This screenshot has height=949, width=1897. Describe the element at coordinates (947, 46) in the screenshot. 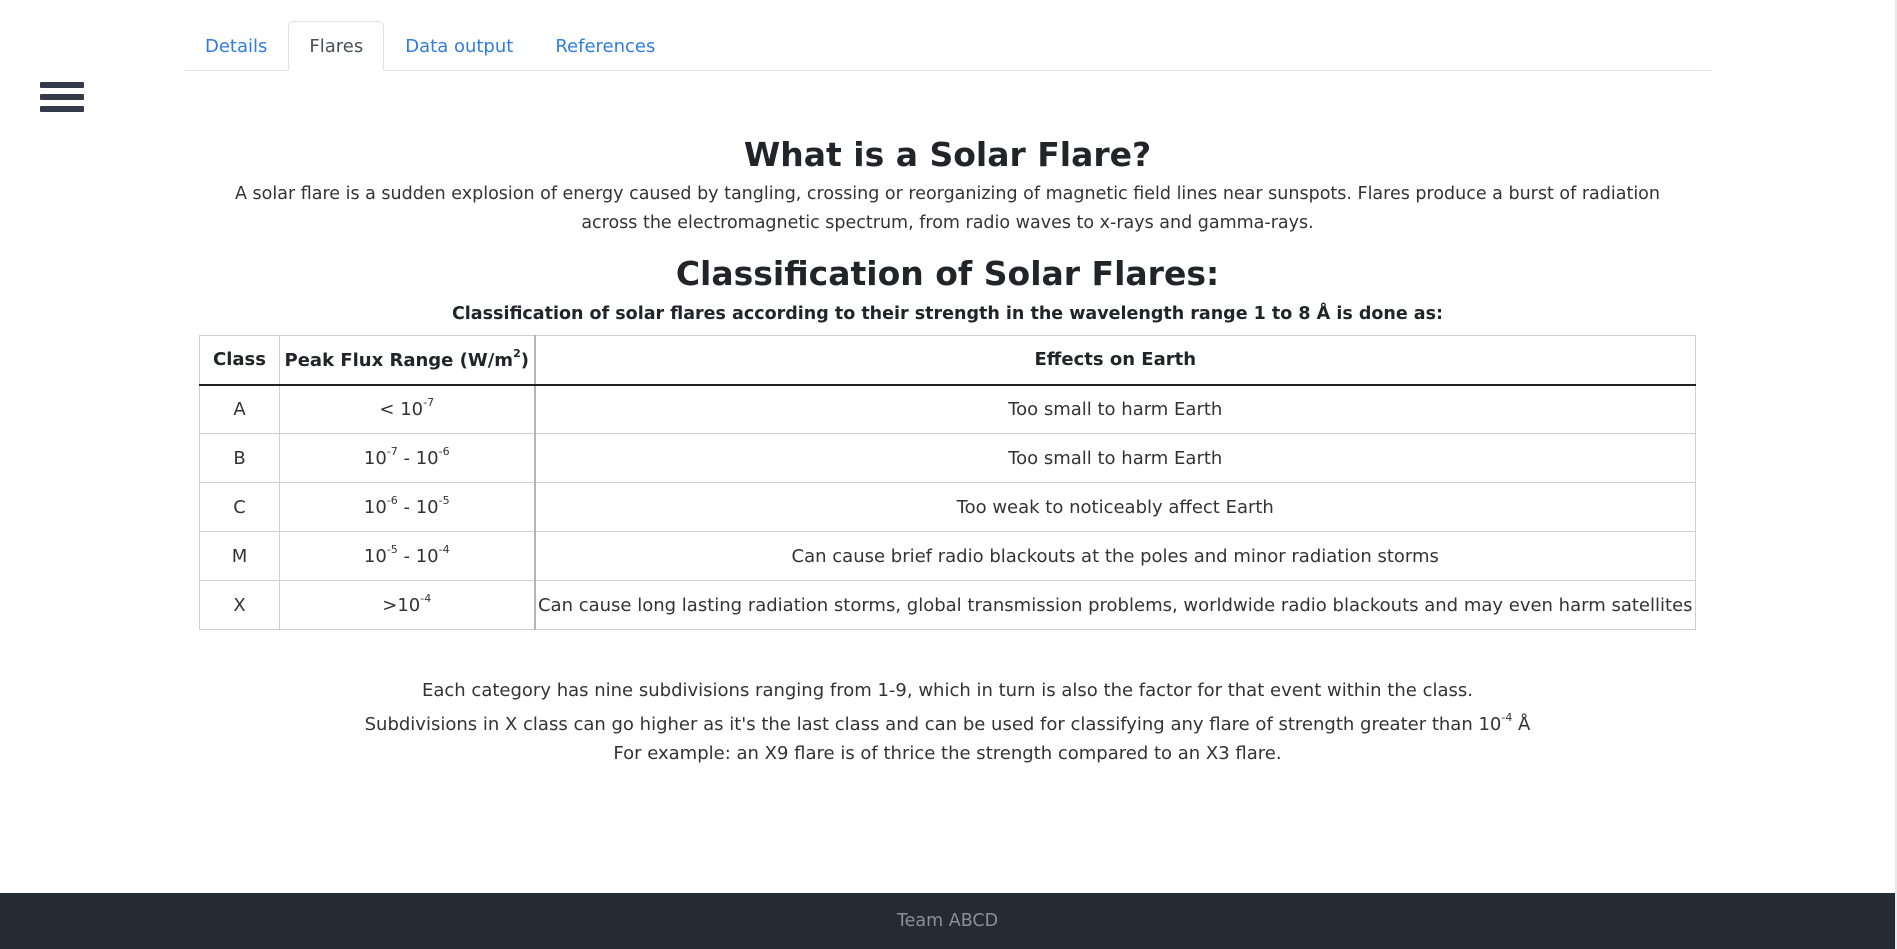

I see `tab-bar: Details Flares Data output References` at that location.